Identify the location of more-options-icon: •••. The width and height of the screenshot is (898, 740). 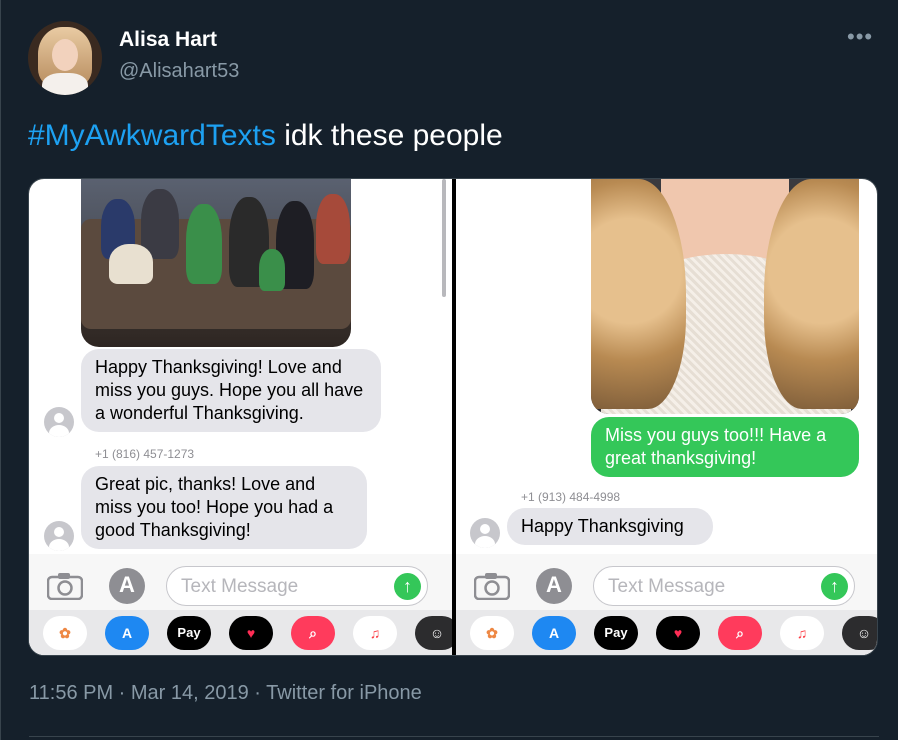
(862, 38).